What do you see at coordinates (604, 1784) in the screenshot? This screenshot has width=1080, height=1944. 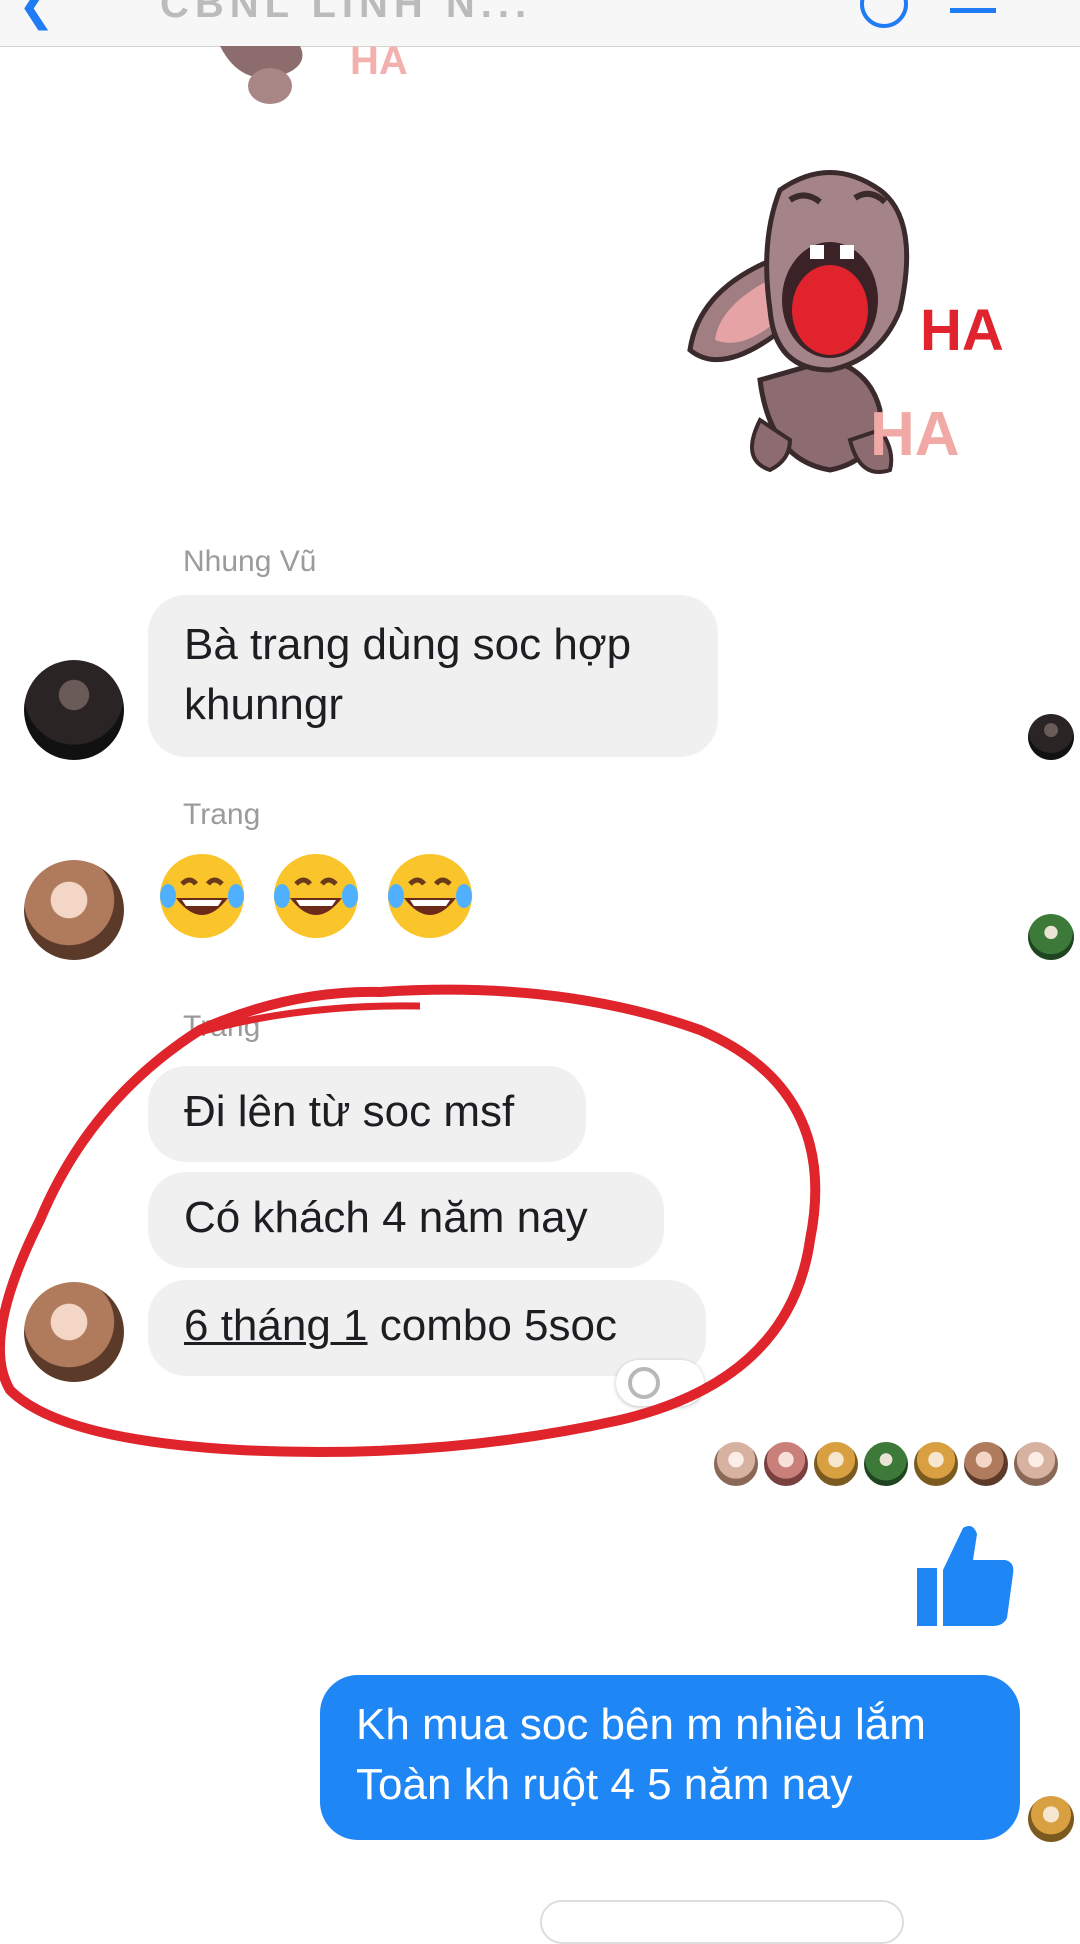 I see `message-line: Toàn kh ruột 4 5 năm nay` at bounding box center [604, 1784].